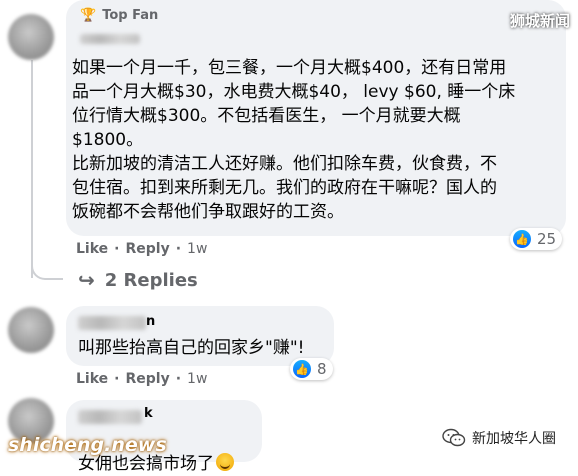 The width and height of the screenshot is (578, 476). I want to click on reaction-count: 👍 8, so click(311, 369).